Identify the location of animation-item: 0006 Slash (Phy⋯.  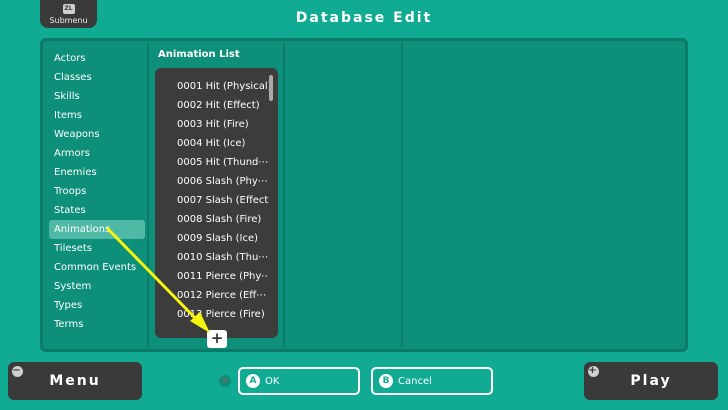
(223, 181).